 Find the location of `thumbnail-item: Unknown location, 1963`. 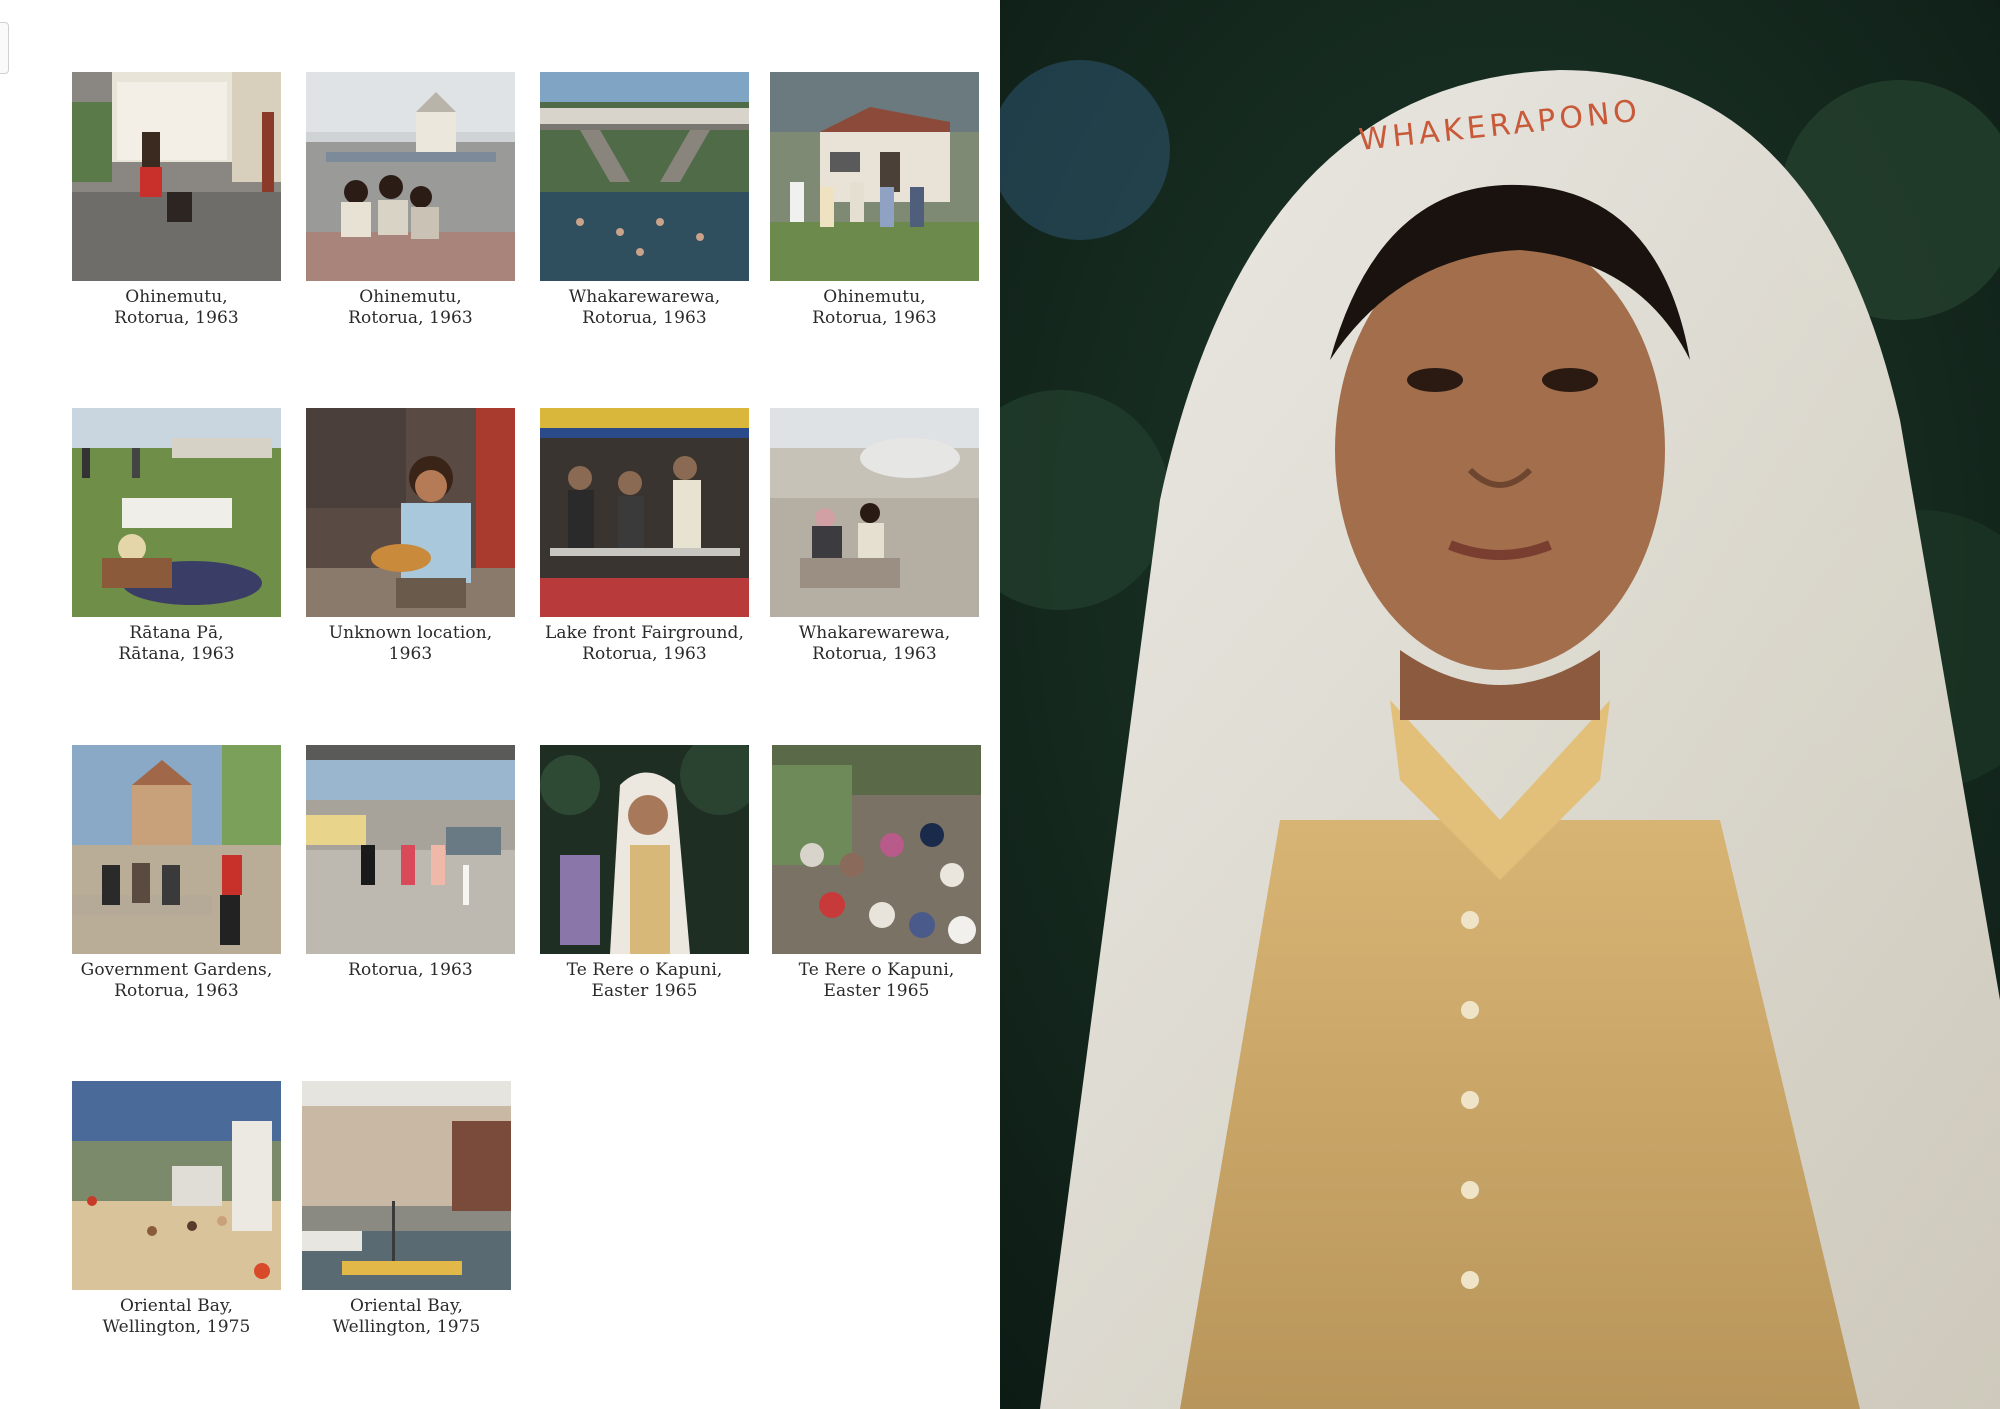

thumbnail-item: Unknown location, 1963 is located at coordinates (410, 536).